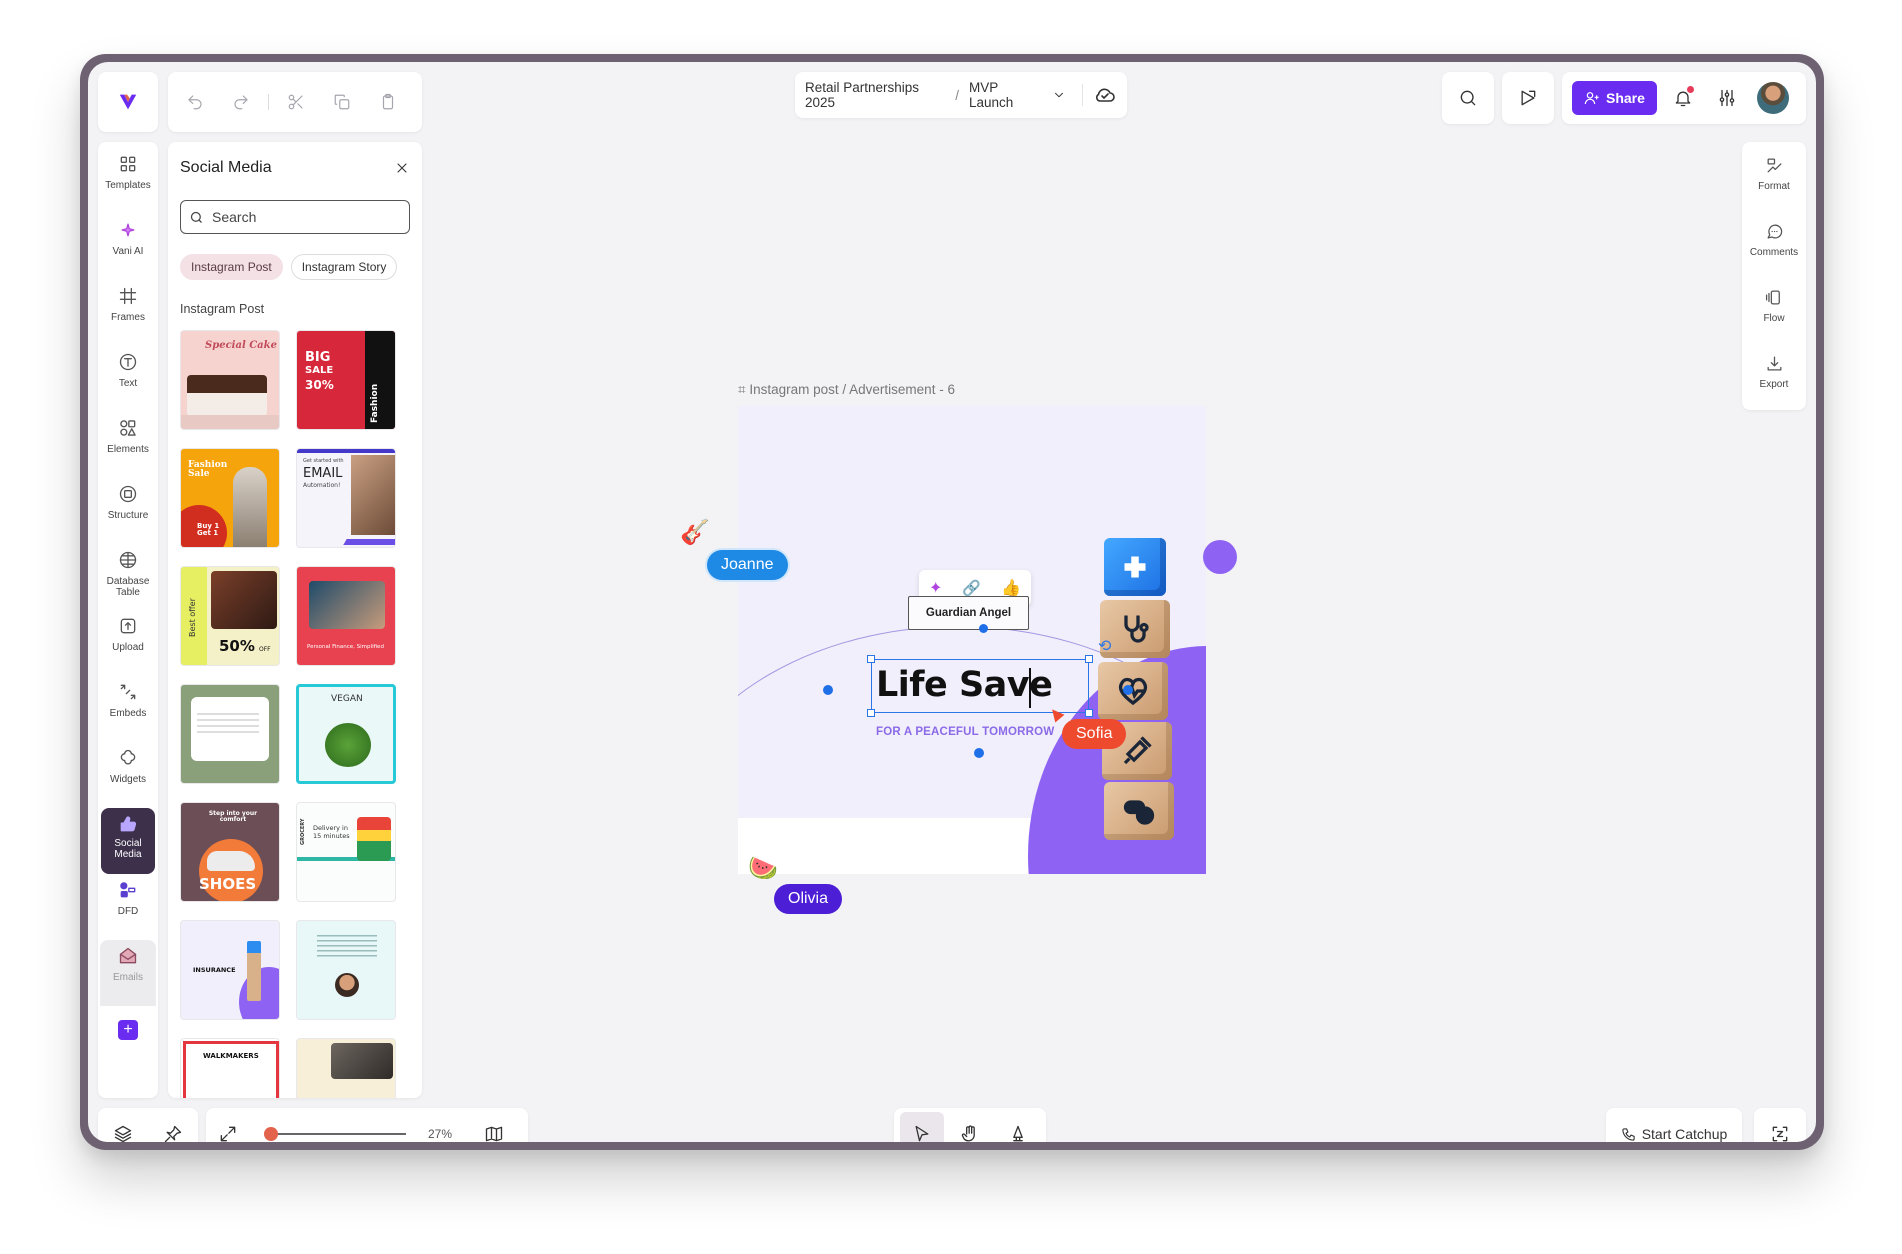 The width and height of the screenshot is (1902, 1254). What do you see at coordinates (128, 849) in the screenshot?
I see `rail-label: Social Media` at bounding box center [128, 849].